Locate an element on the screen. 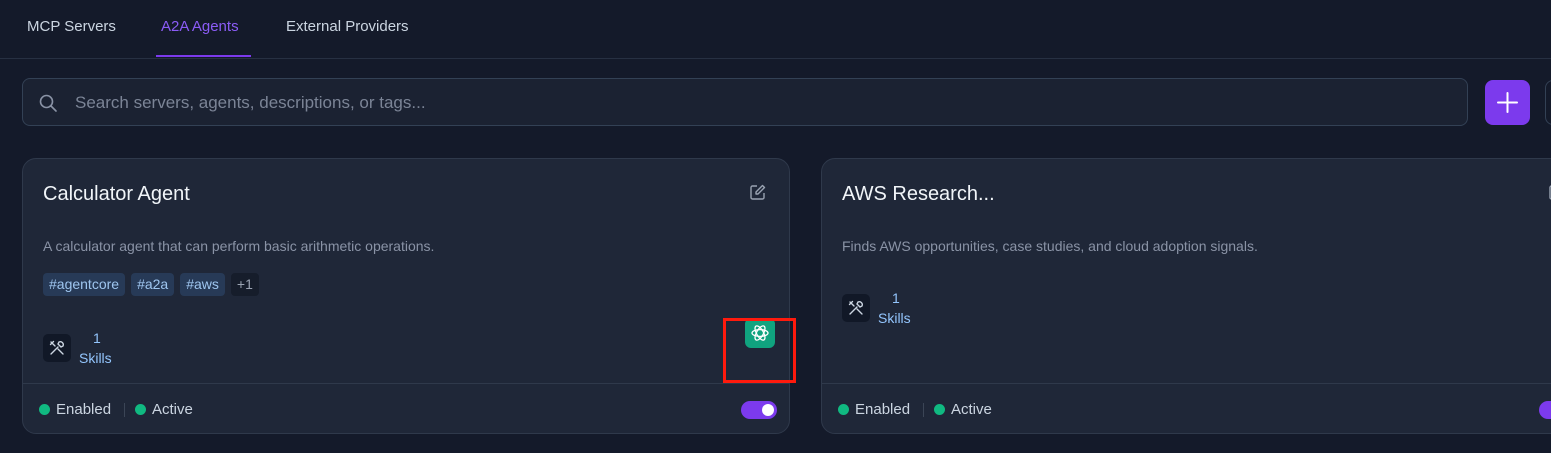 This screenshot has width=1551, height=453. tab-a2a-agents: A2A Agents is located at coordinates (200, 26).